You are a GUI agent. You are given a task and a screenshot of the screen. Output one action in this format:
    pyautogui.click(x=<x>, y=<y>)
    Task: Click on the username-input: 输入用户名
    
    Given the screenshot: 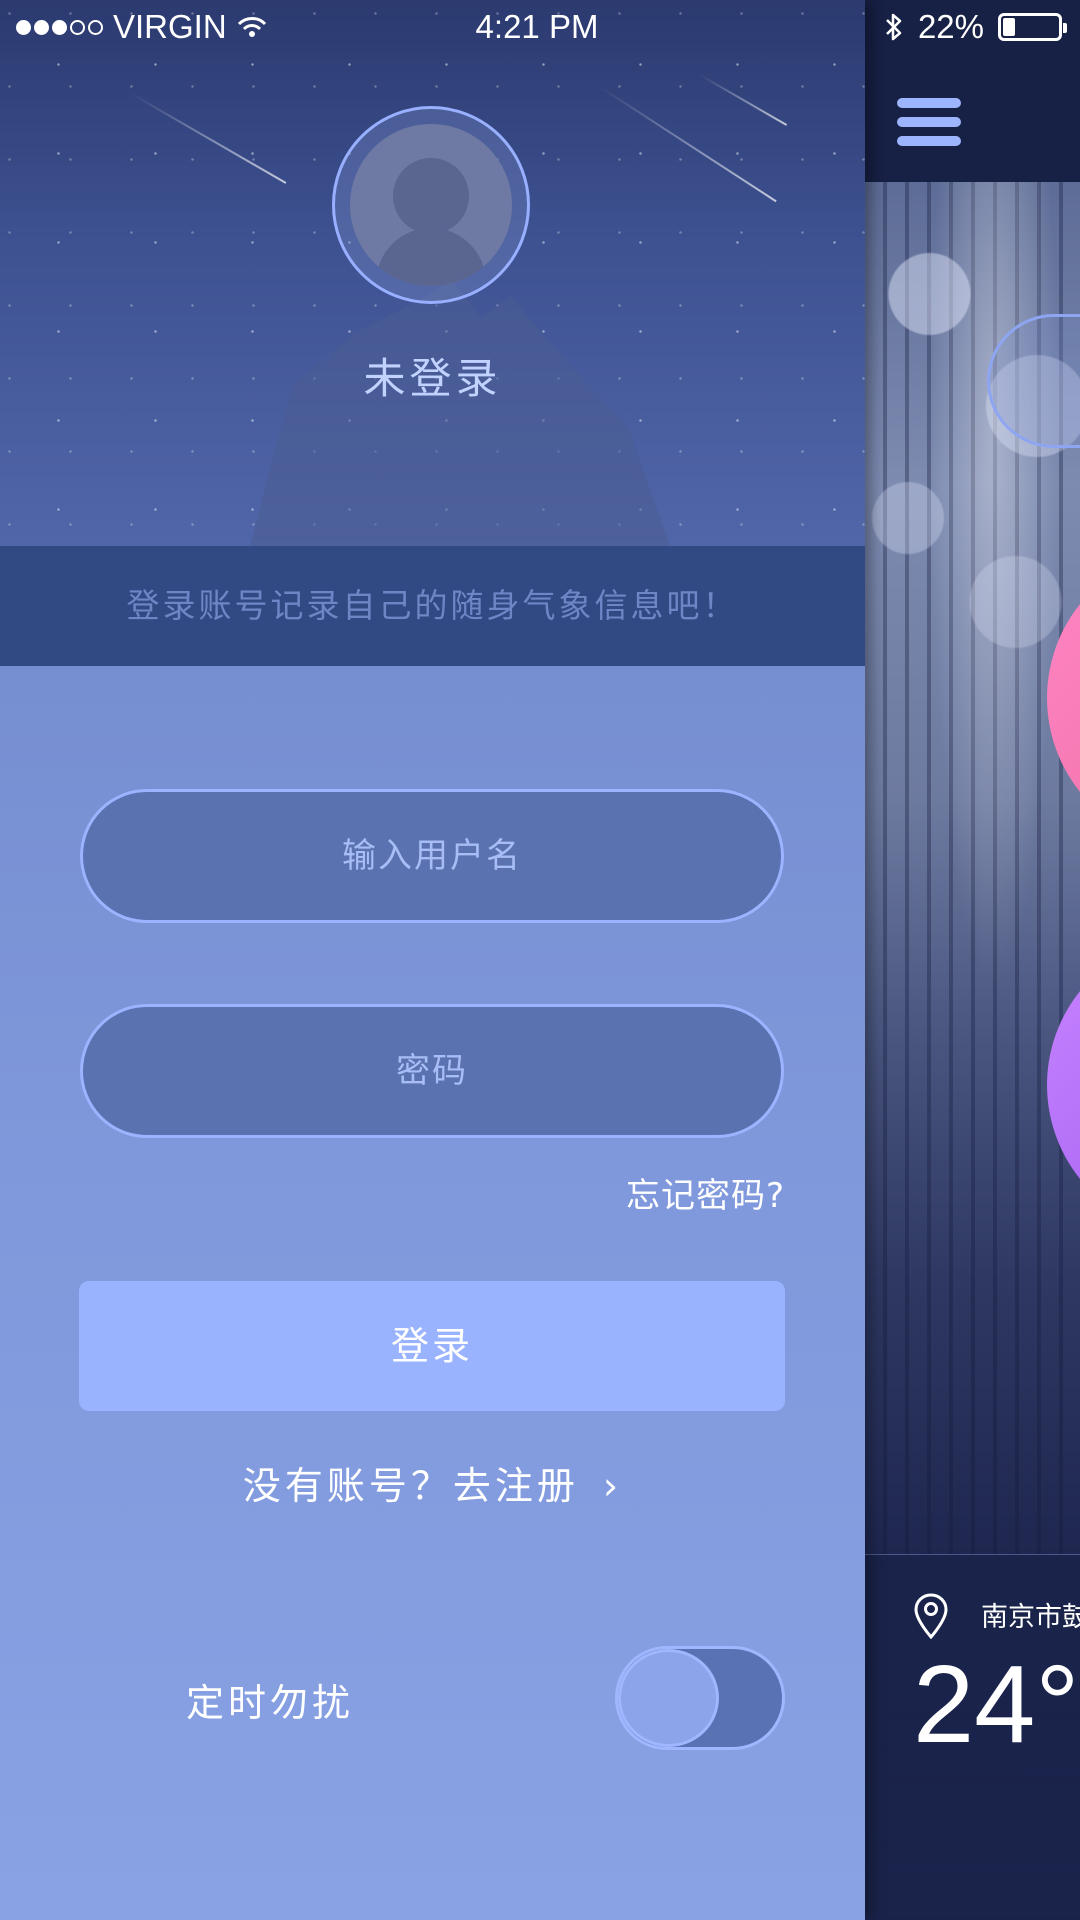 What is the action you would take?
    pyautogui.click(x=432, y=856)
    